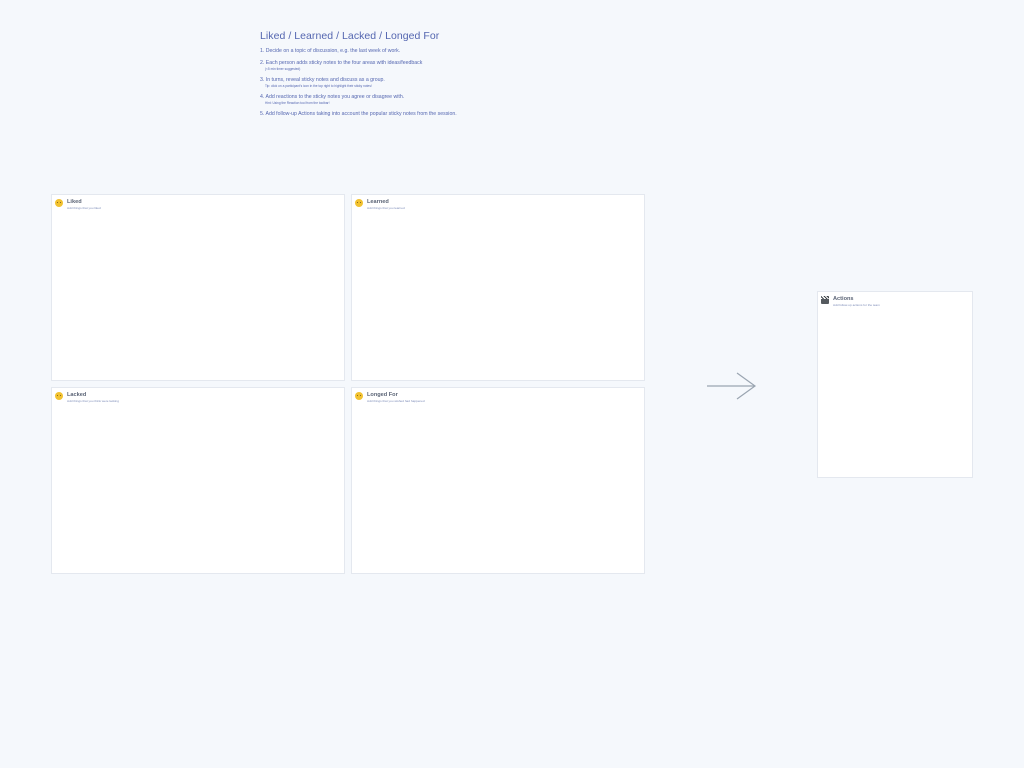  Describe the element at coordinates (498, 287) in the screenshot. I see `board-learned: Learned Add things that you learned` at that location.